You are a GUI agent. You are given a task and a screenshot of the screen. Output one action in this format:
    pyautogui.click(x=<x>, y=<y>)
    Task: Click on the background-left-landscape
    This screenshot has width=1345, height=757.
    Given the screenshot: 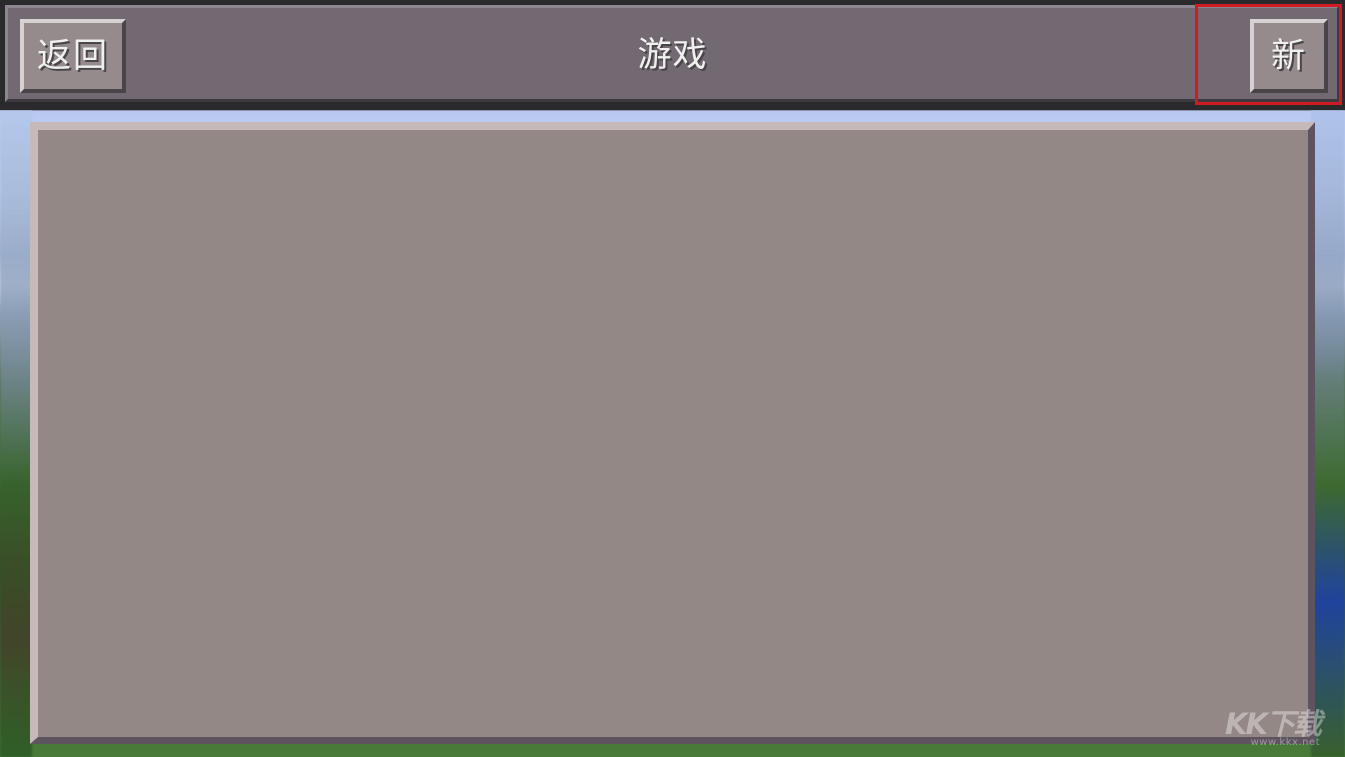 What is the action you would take?
    pyautogui.click(x=16, y=433)
    